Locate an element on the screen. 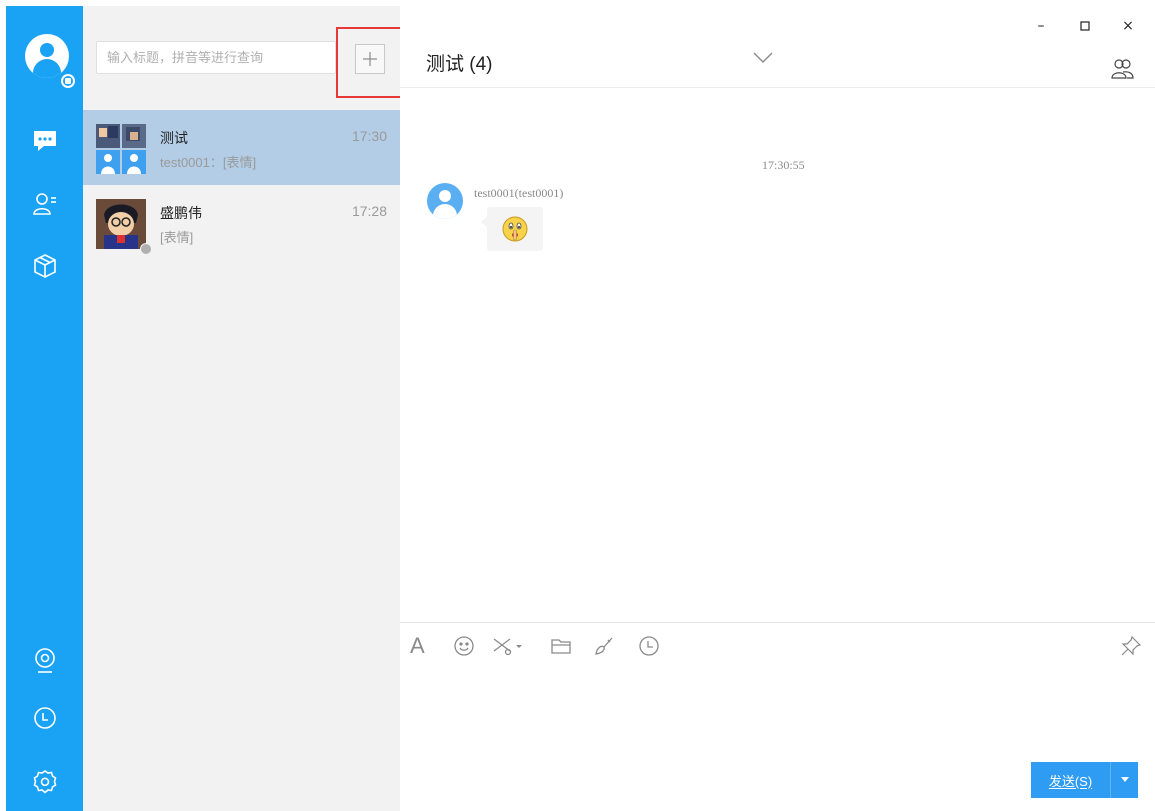 The width and height of the screenshot is (1155, 811). sidebar is located at coordinates (44, 408).